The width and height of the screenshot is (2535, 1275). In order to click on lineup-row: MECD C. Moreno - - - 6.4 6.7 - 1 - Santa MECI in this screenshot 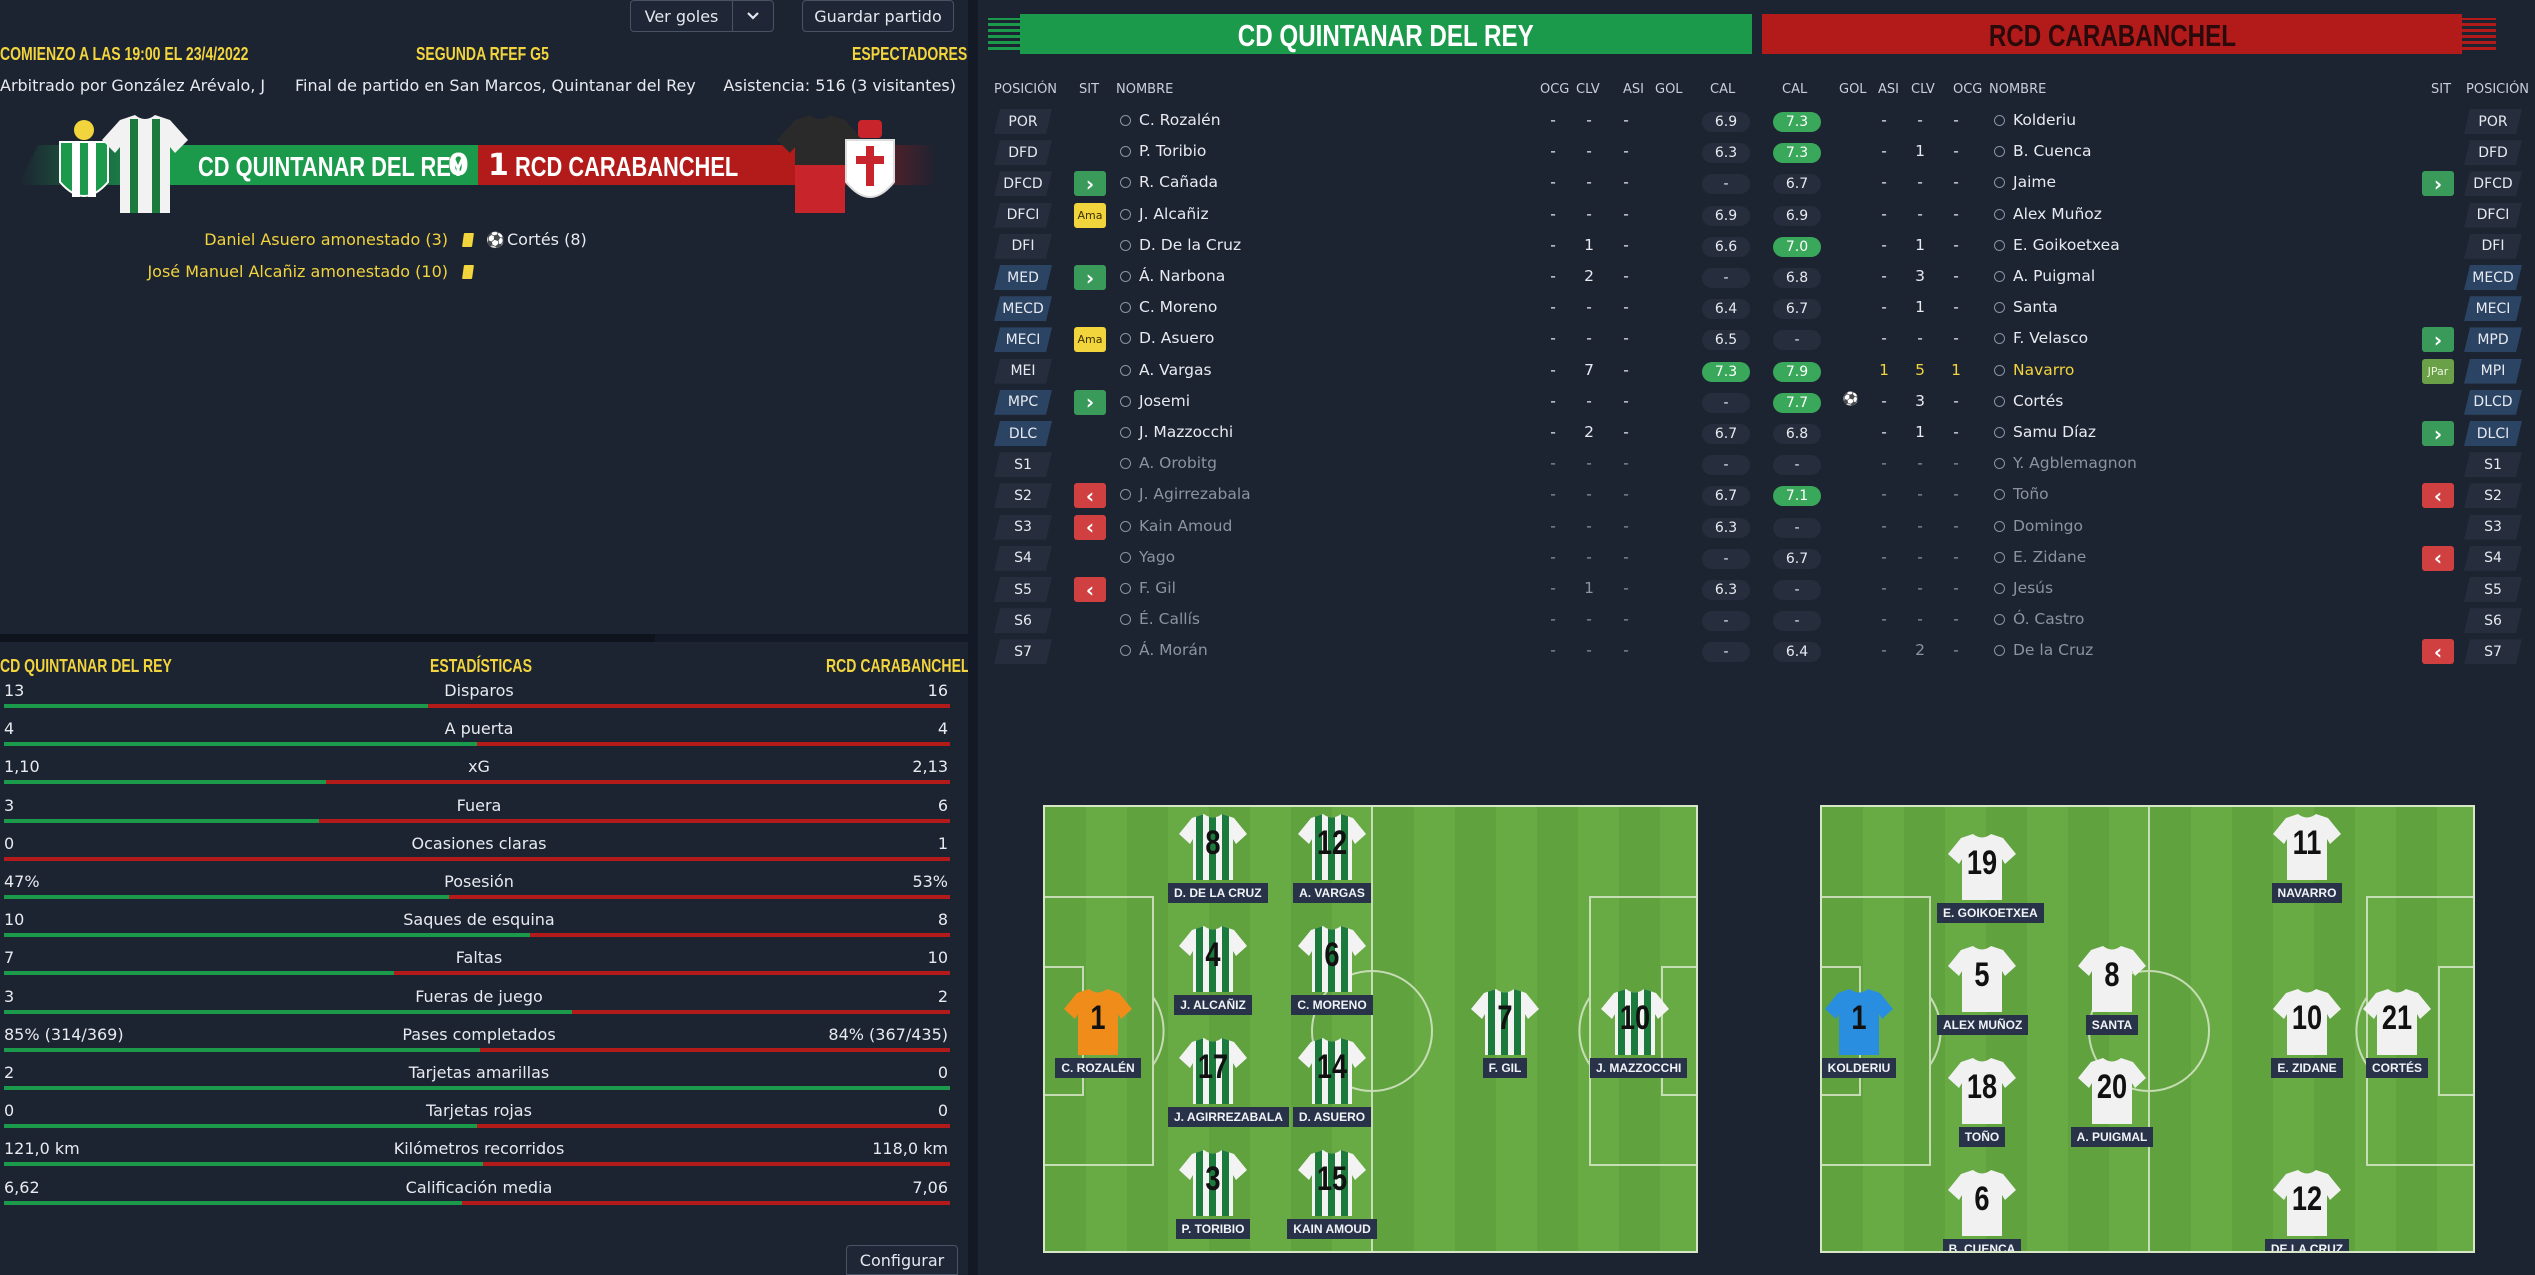, I will do `click(1756, 308)`.